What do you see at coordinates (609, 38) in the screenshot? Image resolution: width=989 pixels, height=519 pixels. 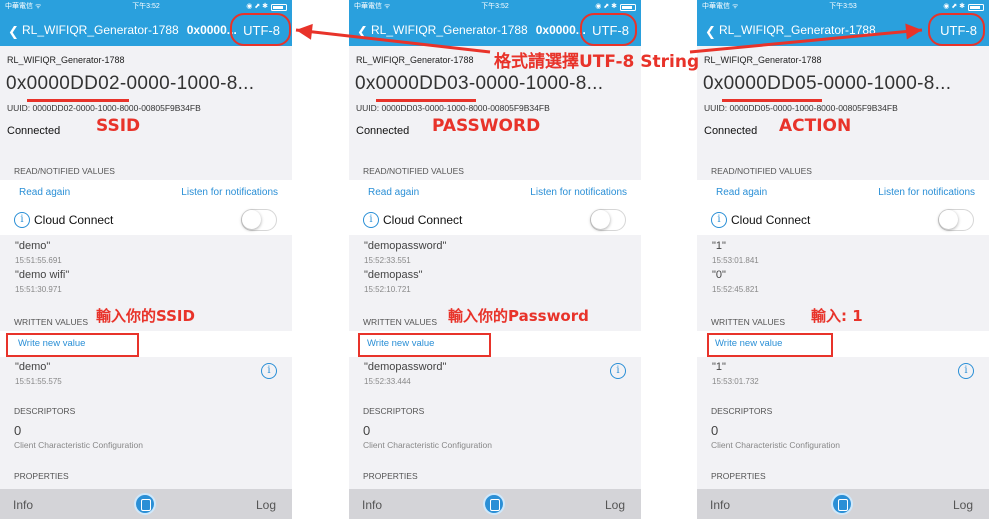 I see `annotation-arrows` at bounding box center [609, 38].